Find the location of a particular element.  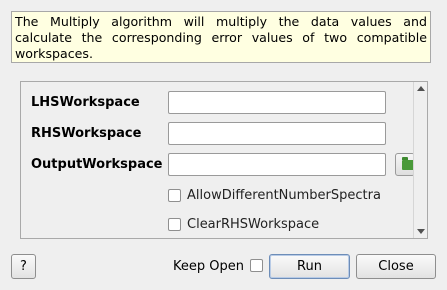

output-workspace-label: OutputWorkspace is located at coordinates (97, 164).